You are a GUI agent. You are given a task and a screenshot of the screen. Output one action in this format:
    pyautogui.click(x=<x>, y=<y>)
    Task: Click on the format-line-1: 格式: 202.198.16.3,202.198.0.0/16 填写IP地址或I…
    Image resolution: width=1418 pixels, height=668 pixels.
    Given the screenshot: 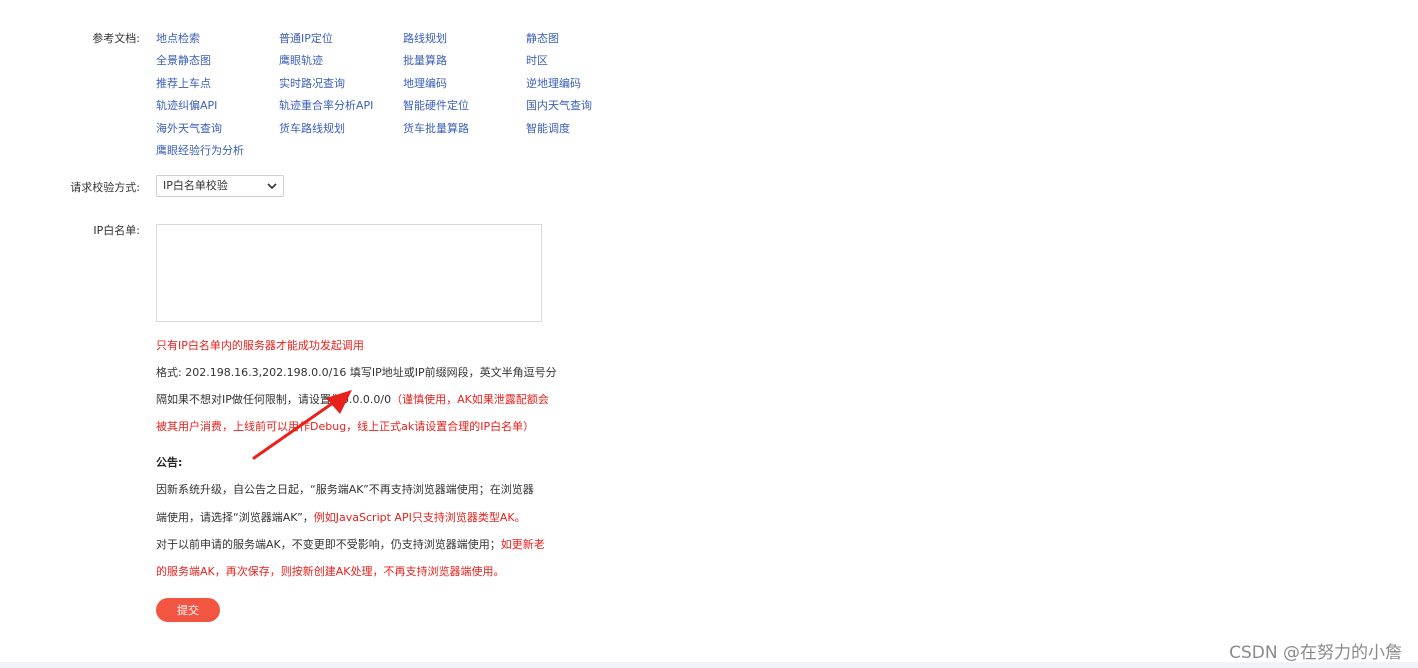 What is the action you would take?
    pyautogui.click(x=356, y=372)
    